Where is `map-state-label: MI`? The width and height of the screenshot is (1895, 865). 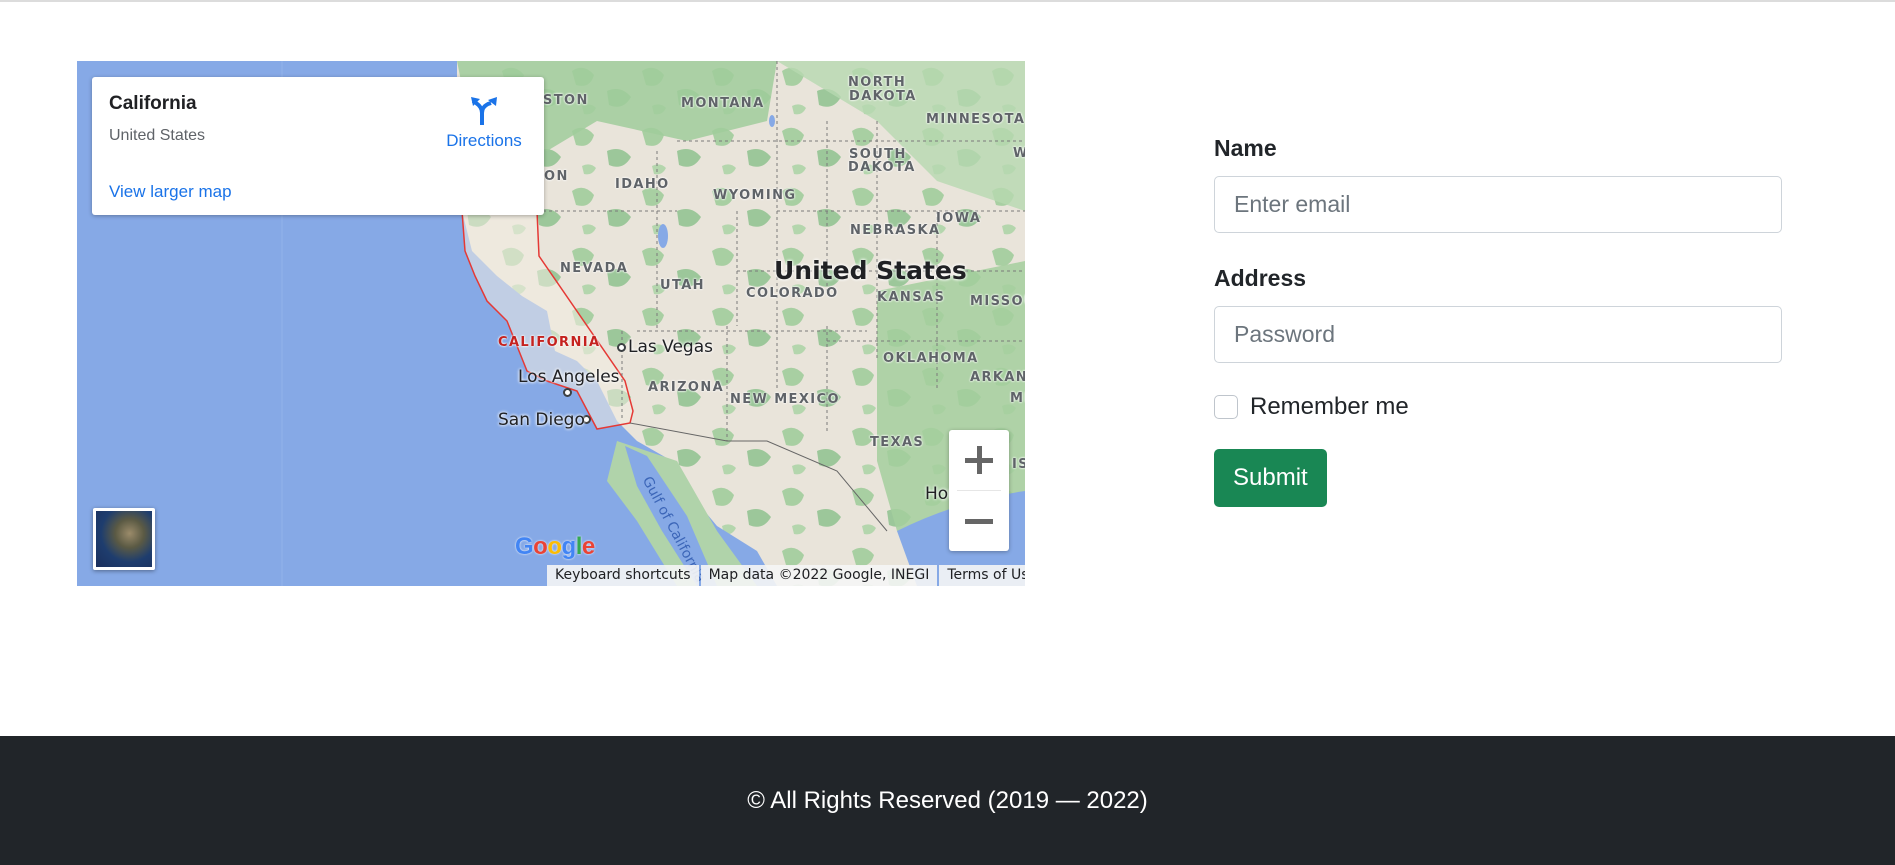
map-state-label: MI is located at coordinates (1017, 398).